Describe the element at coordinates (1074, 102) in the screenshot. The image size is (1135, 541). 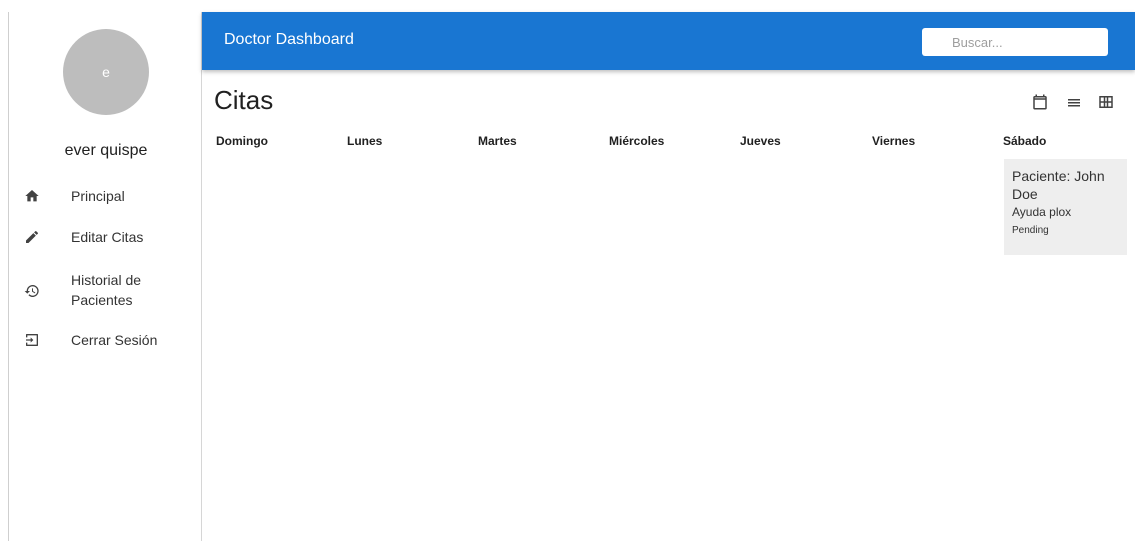
I see `list-icon` at that location.